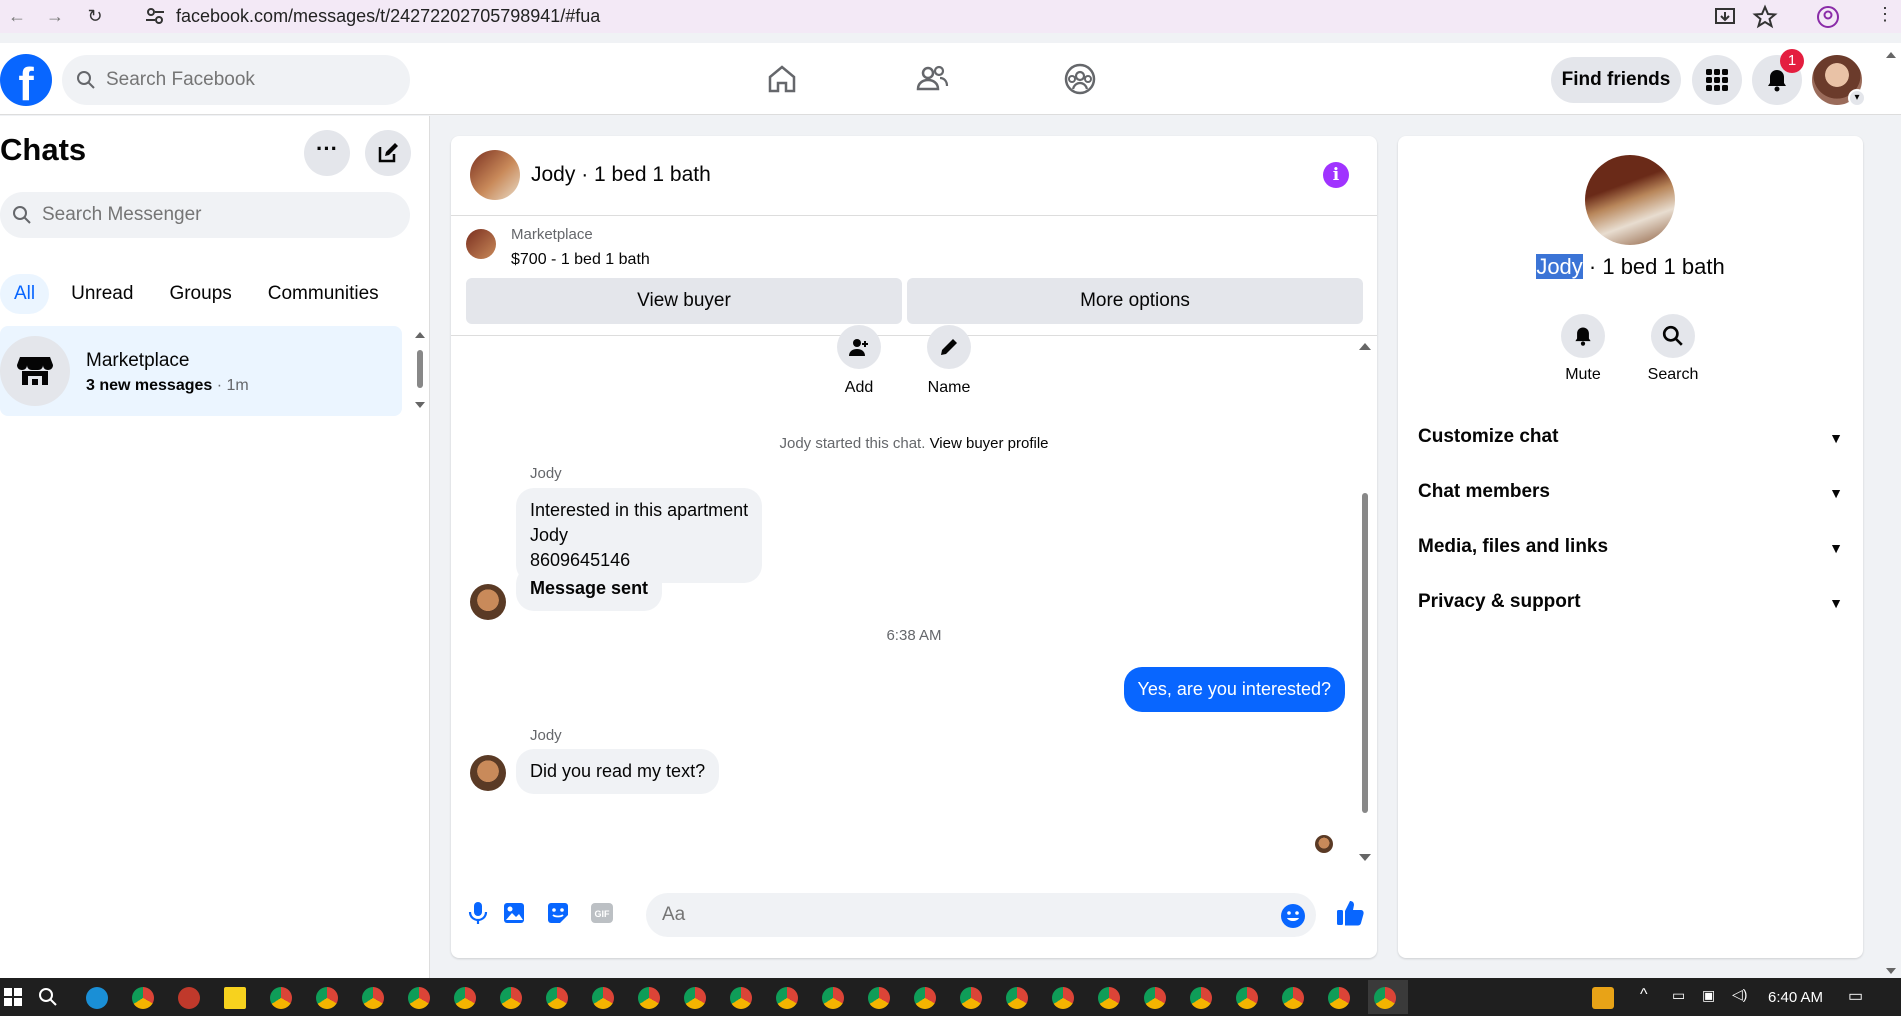 Image resolution: width=1901 pixels, height=1016 pixels. What do you see at coordinates (1234, 689) in the screenshot?
I see `my-message-bubble: Yes, are you interested?` at bounding box center [1234, 689].